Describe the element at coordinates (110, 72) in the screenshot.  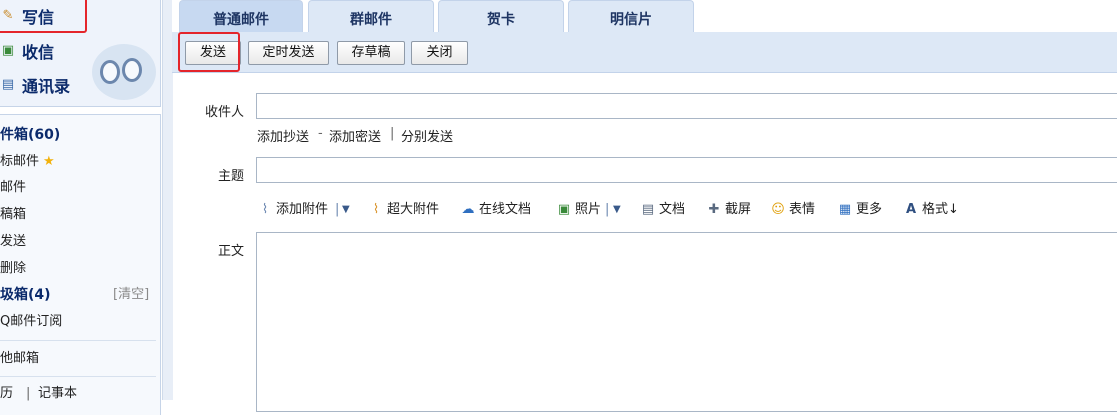
I see `mascot-eye-left` at that location.